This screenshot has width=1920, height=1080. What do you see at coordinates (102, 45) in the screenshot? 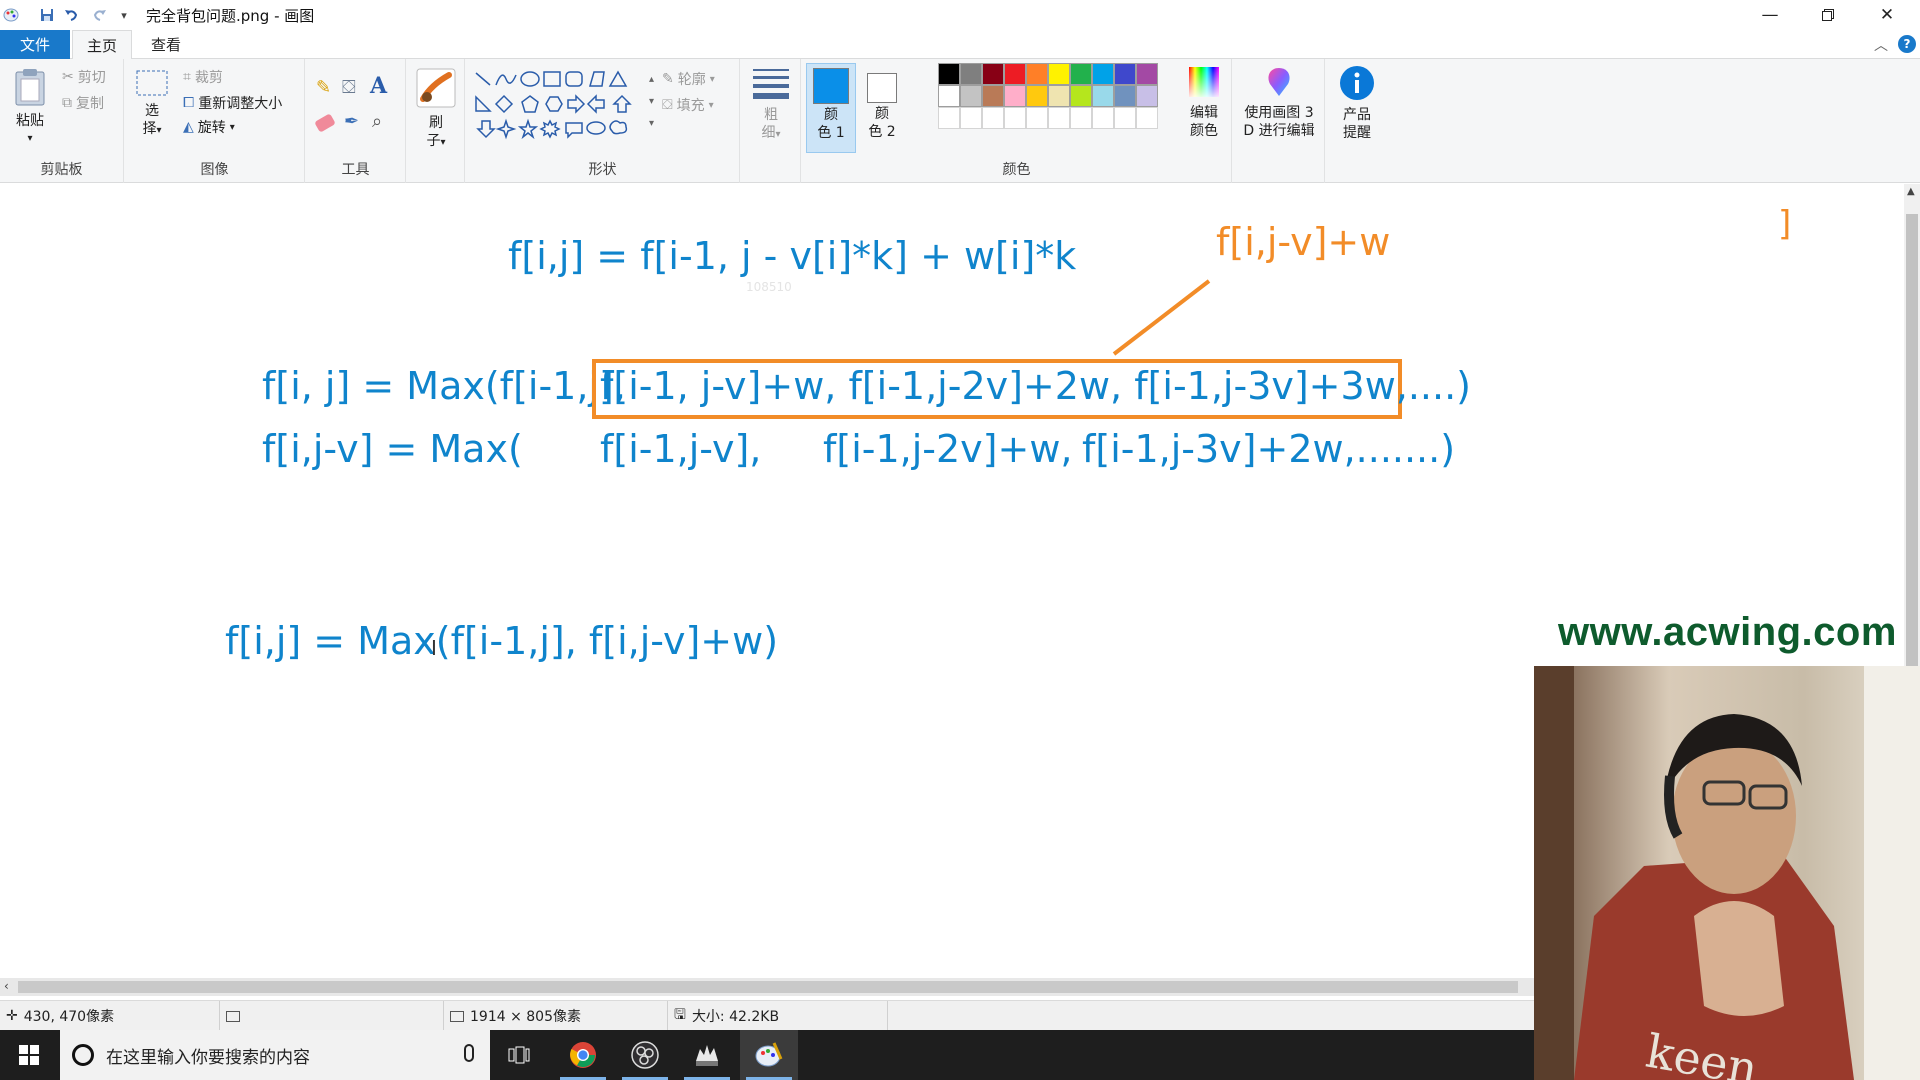
I see `tab-home: 主页` at bounding box center [102, 45].